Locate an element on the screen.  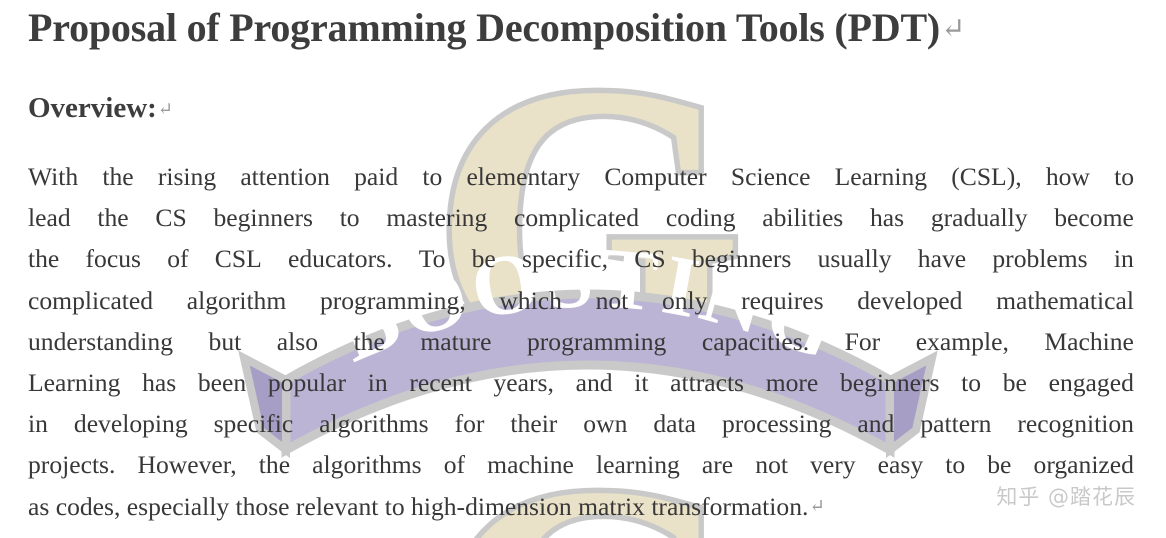
word: developing is located at coordinates (130, 424).